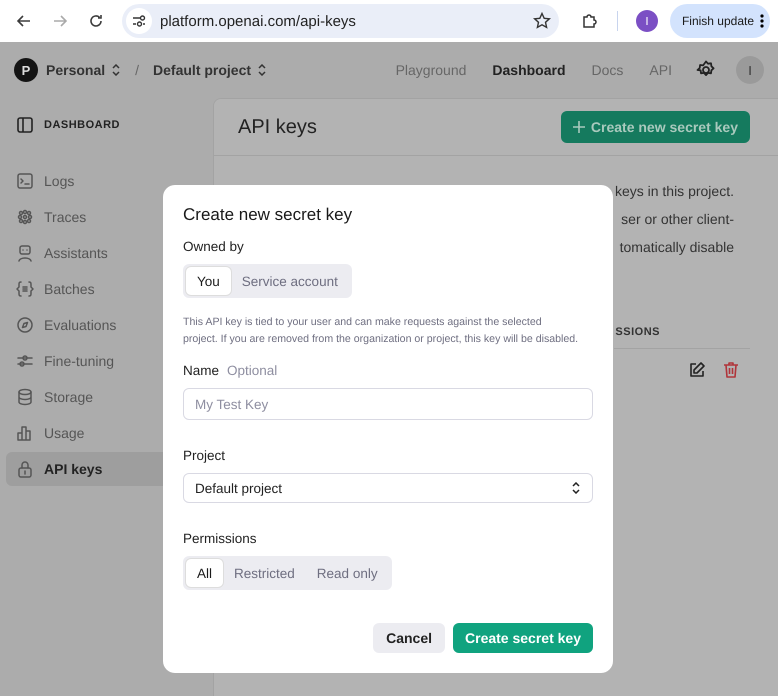 The image size is (778, 696). What do you see at coordinates (25, 289) in the screenshot?
I see `braces-icon` at bounding box center [25, 289].